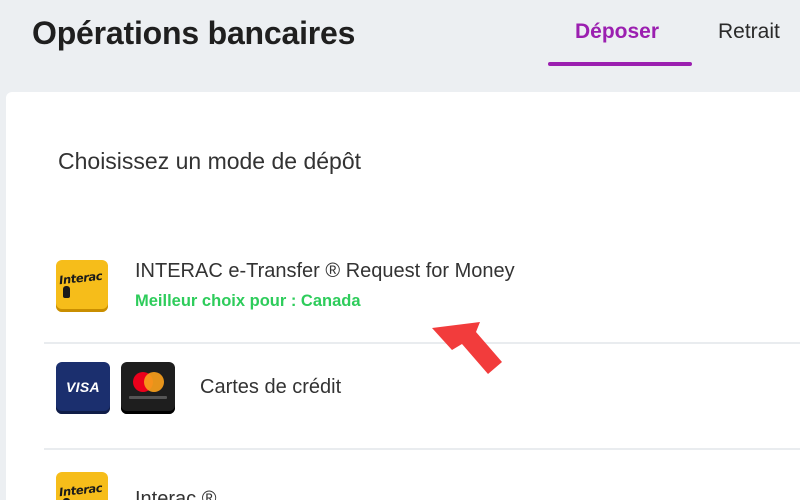 This screenshot has width=800, height=500. I want to click on mastercard-logo-icon, so click(148, 388).